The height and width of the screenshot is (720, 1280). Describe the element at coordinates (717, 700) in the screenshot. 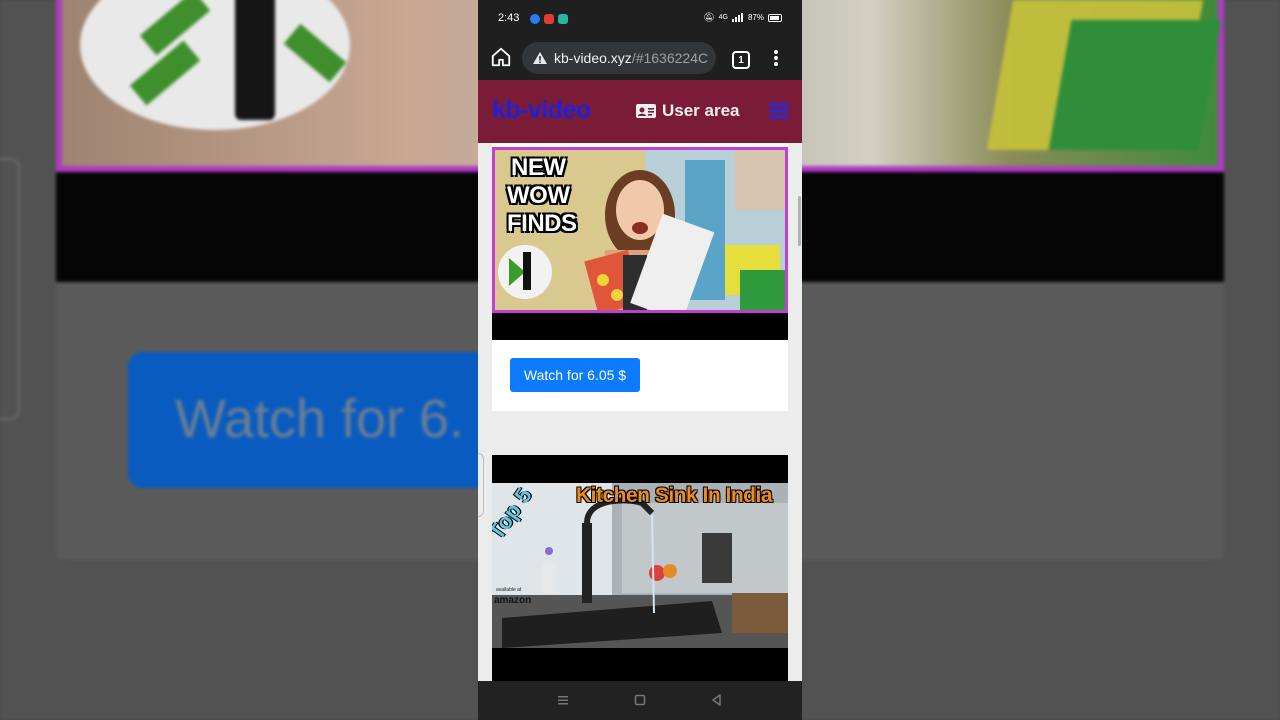

I see `back-icon` at that location.